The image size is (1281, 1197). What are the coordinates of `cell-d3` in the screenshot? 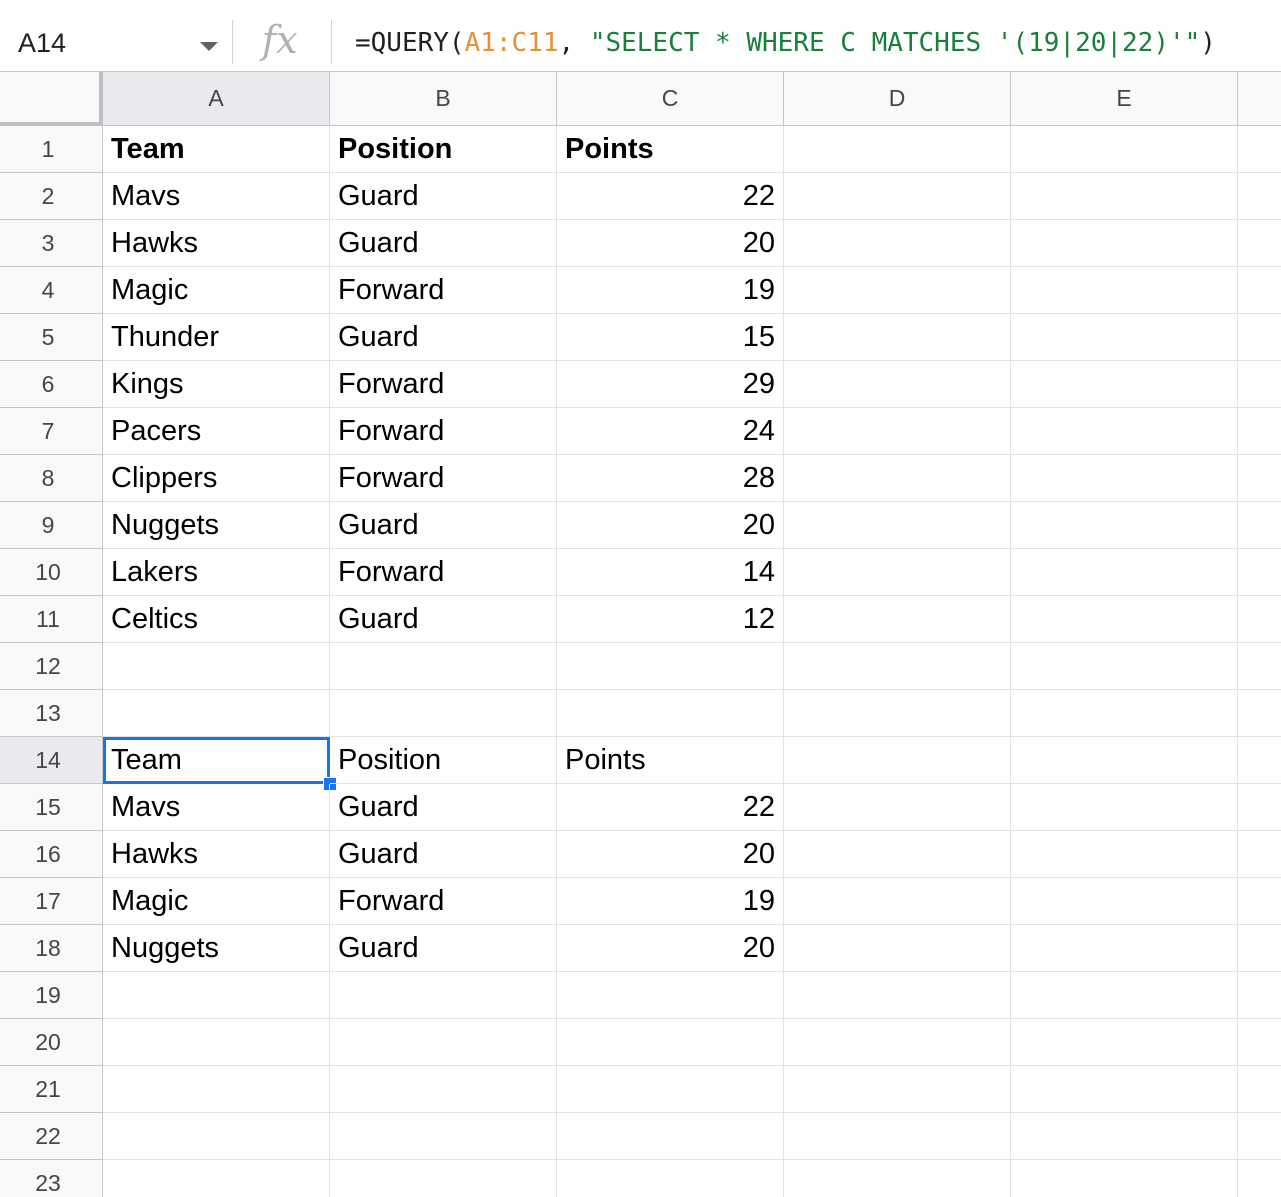 It's located at (897, 243).